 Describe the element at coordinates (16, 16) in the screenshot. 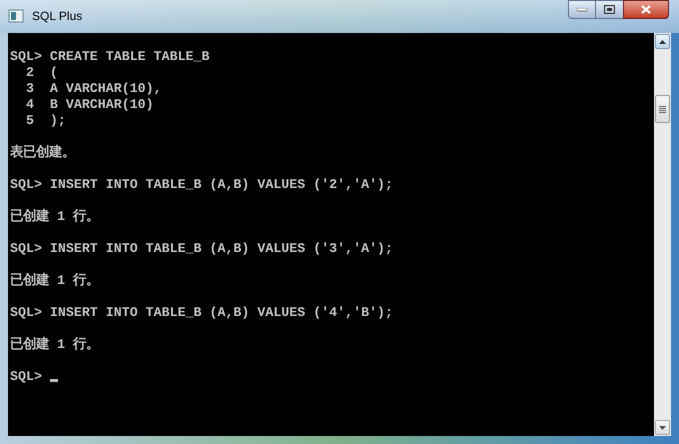

I see `console-window-icon` at that location.